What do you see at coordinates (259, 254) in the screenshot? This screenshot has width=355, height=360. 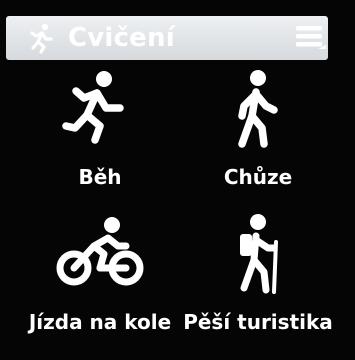 I see `hiking-icon` at bounding box center [259, 254].